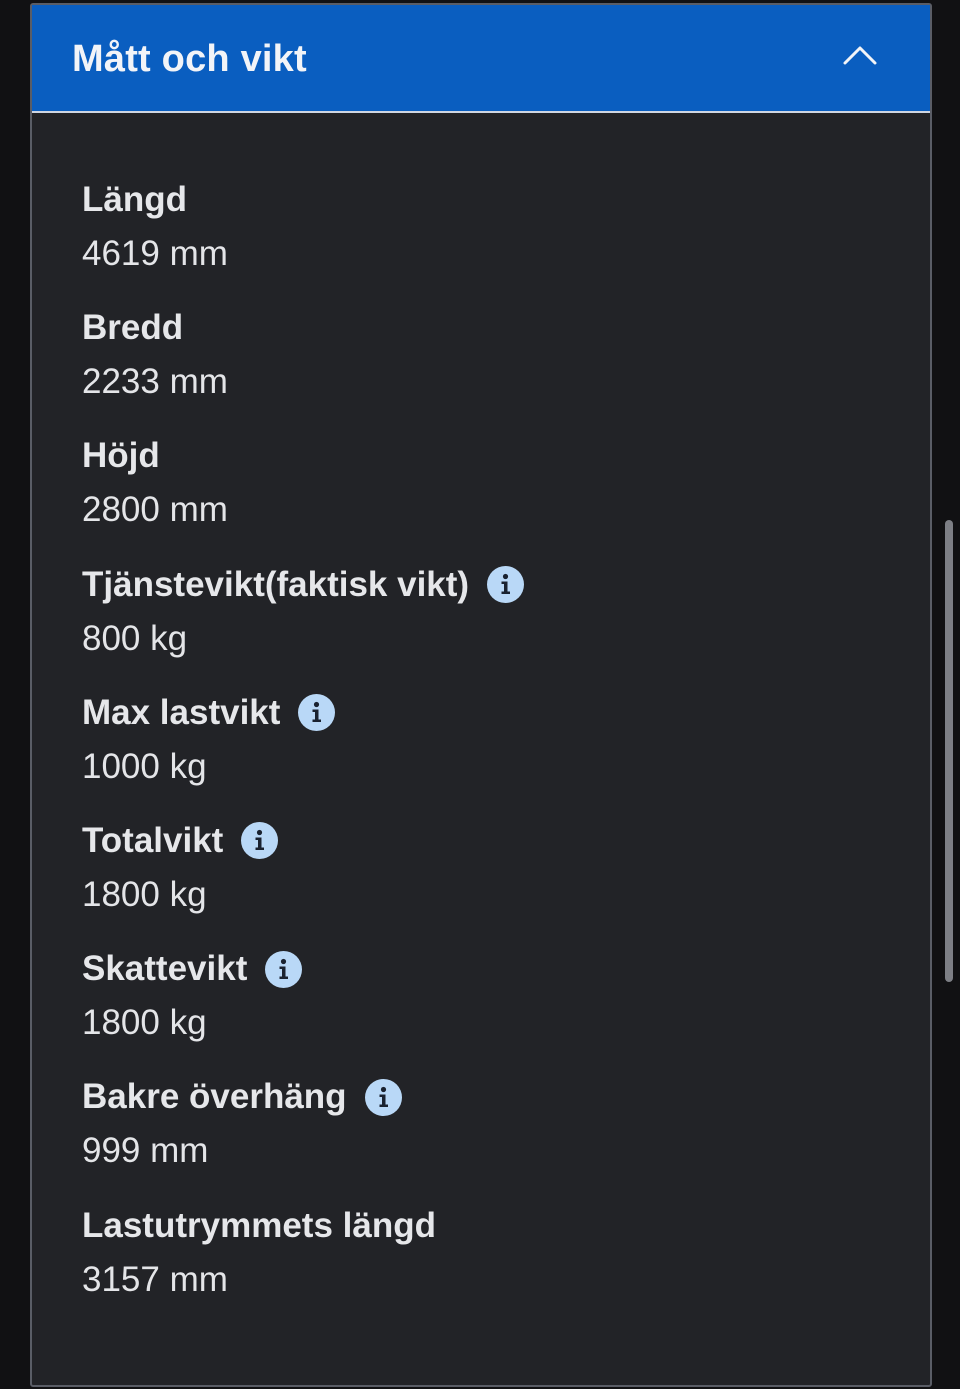  I want to click on spec-value: 1000 kg, so click(144, 766).